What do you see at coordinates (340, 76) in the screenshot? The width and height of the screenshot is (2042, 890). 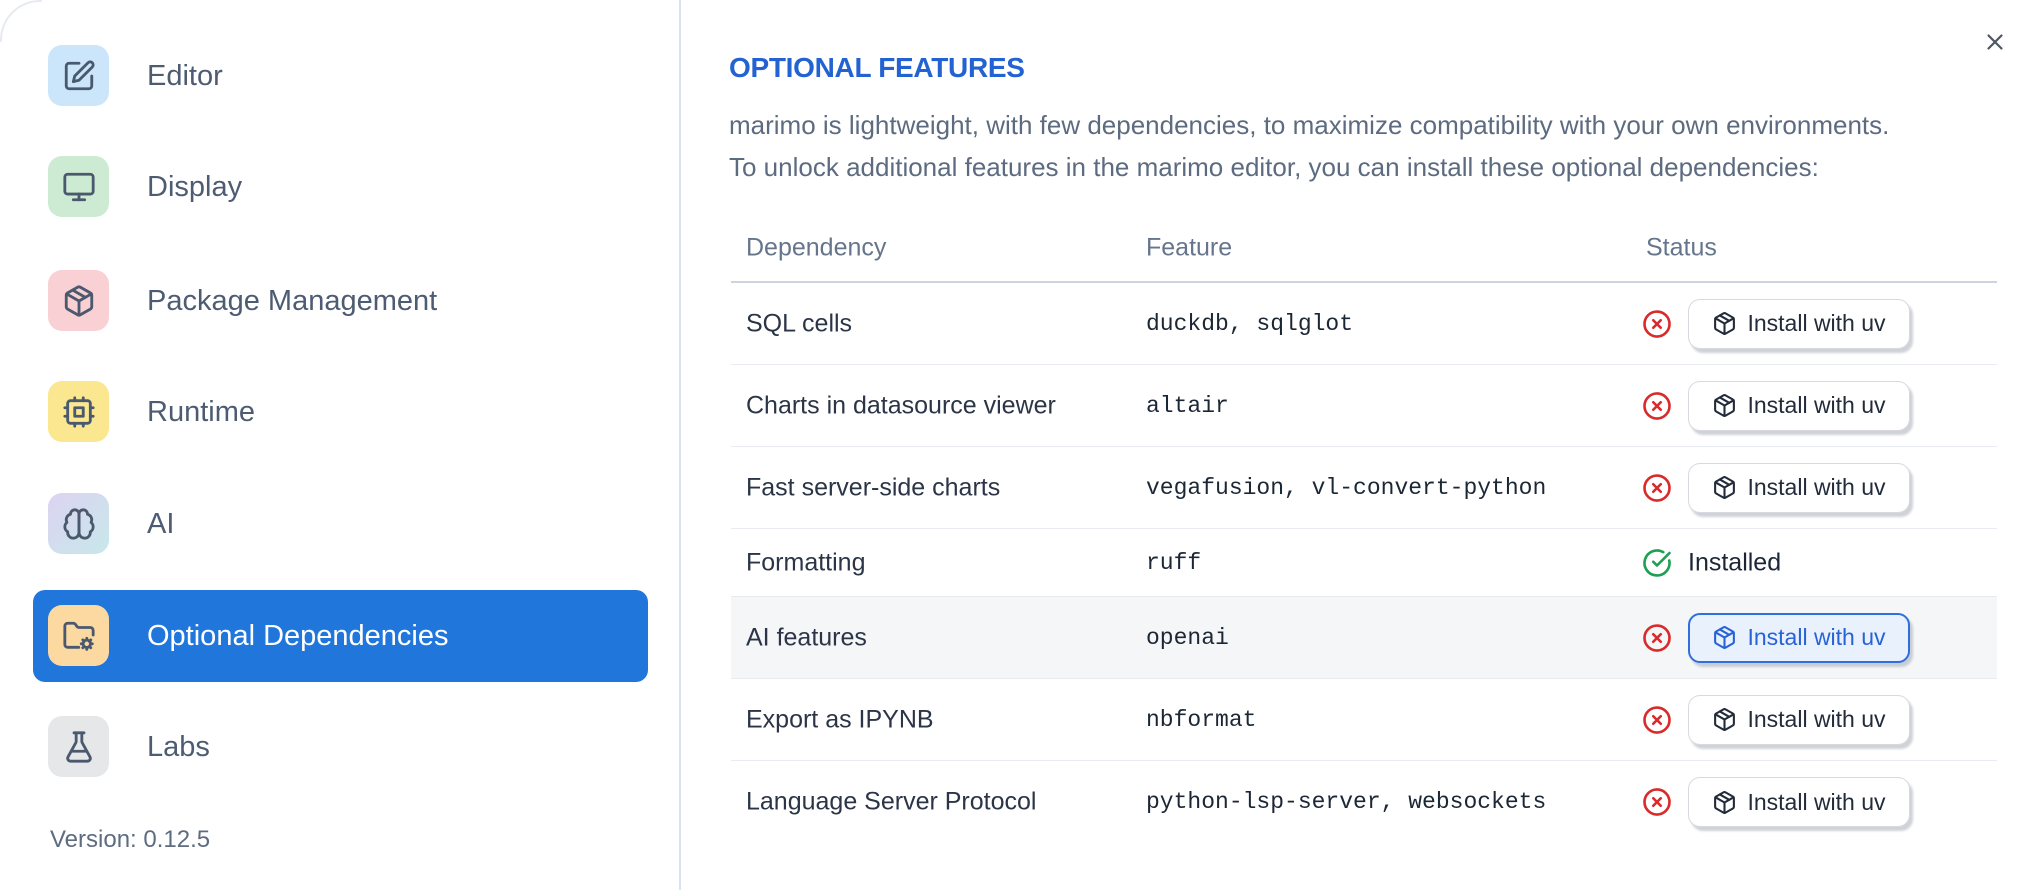 I see `sidebar-item-editor: Editor` at bounding box center [340, 76].